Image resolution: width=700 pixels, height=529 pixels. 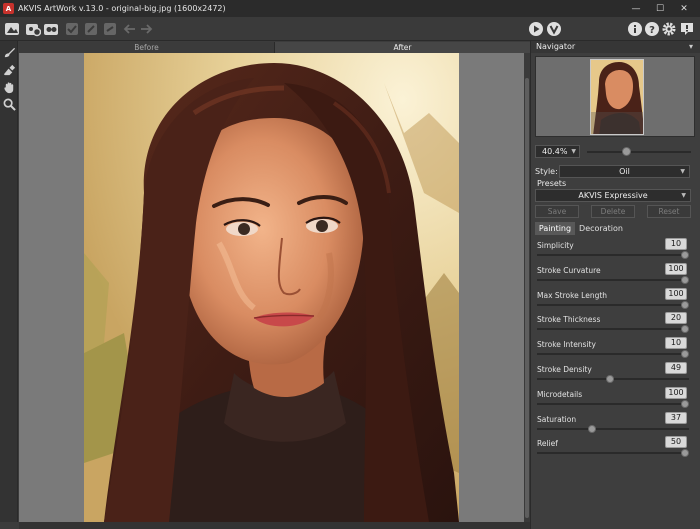 I want to click on apply-button, so click(x=554, y=29).